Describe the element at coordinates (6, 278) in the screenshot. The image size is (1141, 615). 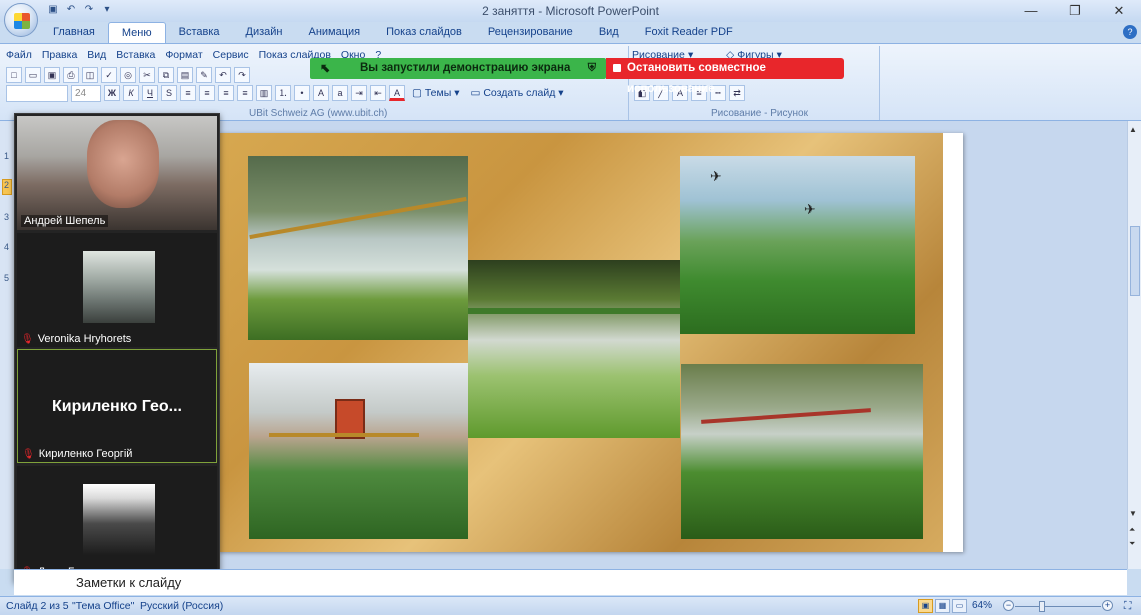
I see `thumbnail-5: 5` at that location.